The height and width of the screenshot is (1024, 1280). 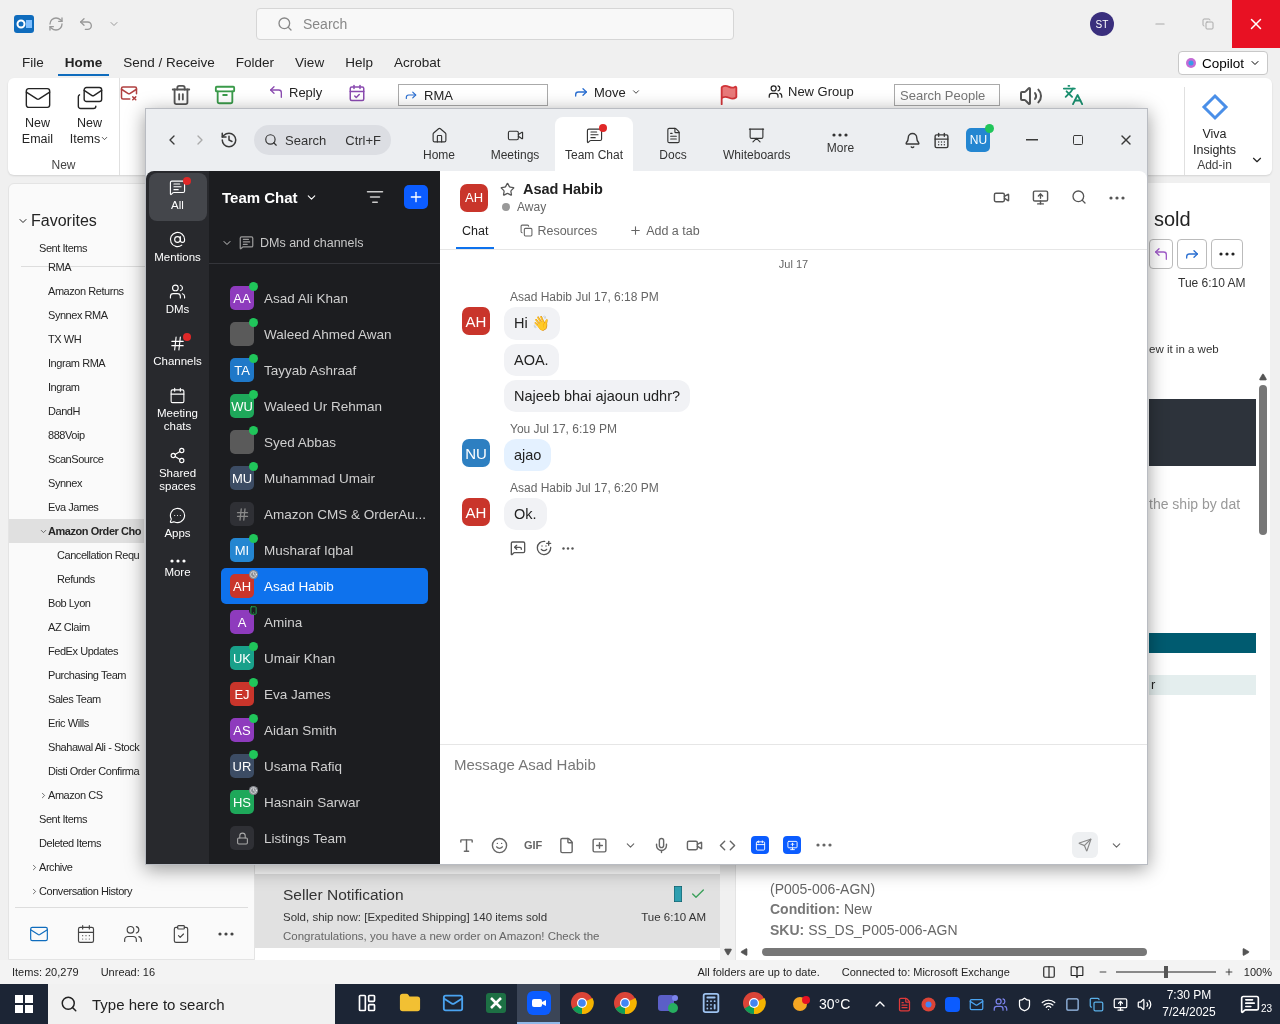 What do you see at coordinates (76, 843) in the screenshot?
I see `folder-item: Deleted Items` at bounding box center [76, 843].